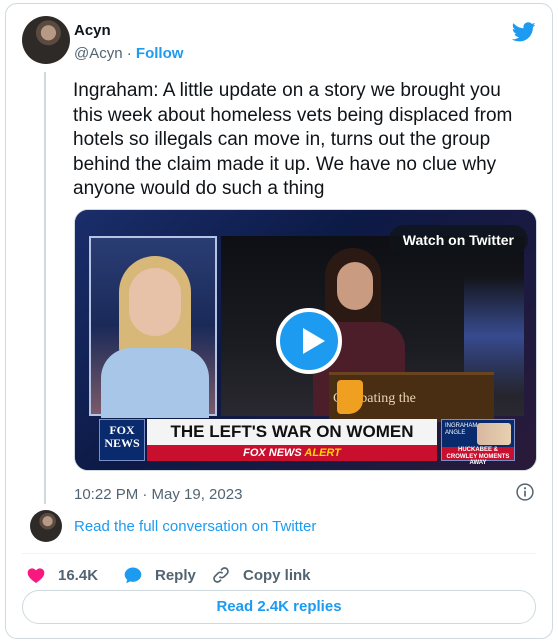 The height and width of the screenshot is (643, 558). What do you see at coordinates (461, 429) in the screenshot?
I see `promo-show-name: INGRAHAM ANGLE` at bounding box center [461, 429].